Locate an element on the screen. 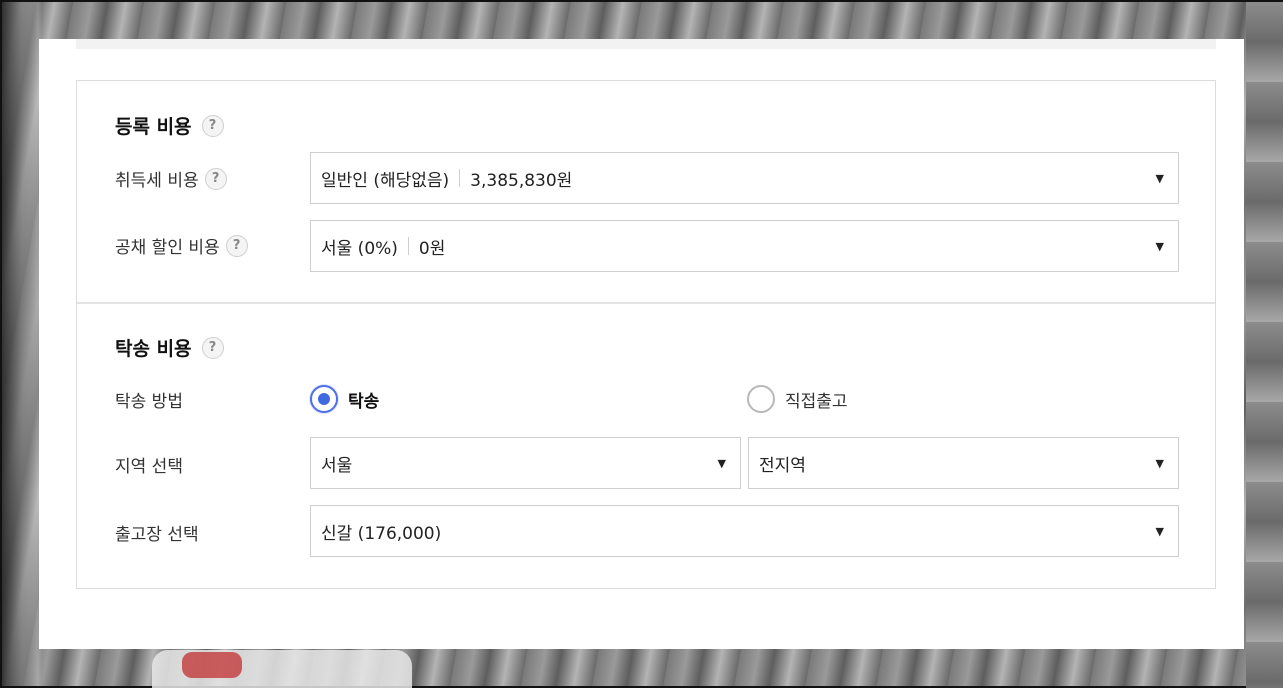 This screenshot has width=1283, height=688. bond-discount-label: 공채 할인 비용 is located at coordinates (167, 248).